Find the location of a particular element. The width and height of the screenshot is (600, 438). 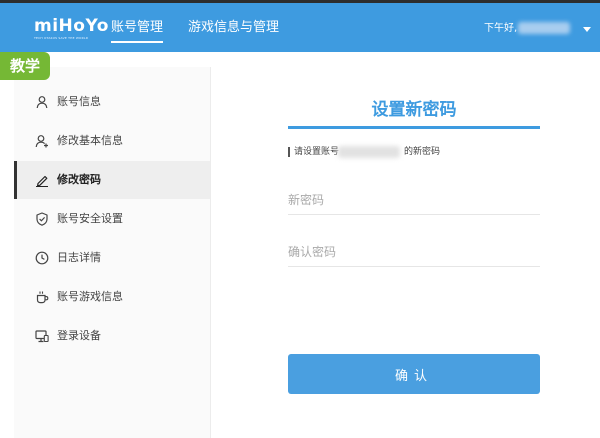

pencil-icon is located at coordinates (42, 181).